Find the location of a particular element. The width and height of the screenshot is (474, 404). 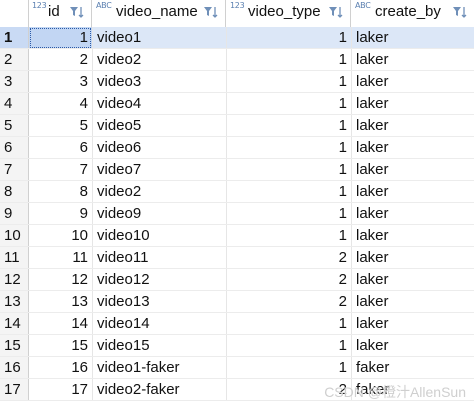

cell-id: 16 is located at coordinates (60, 368).